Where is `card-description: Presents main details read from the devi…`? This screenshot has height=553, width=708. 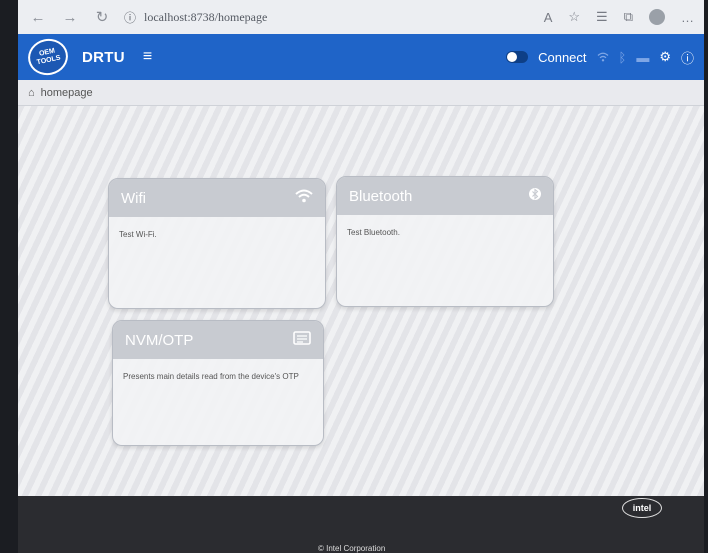 card-description: Presents main details read from the devi… is located at coordinates (211, 376).